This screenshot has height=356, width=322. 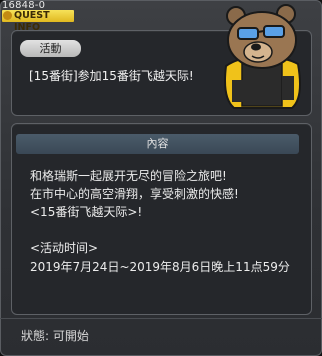 What do you see at coordinates (157, 144) in the screenshot?
I see `section-header: 內容` at bounding box center [157, 144].